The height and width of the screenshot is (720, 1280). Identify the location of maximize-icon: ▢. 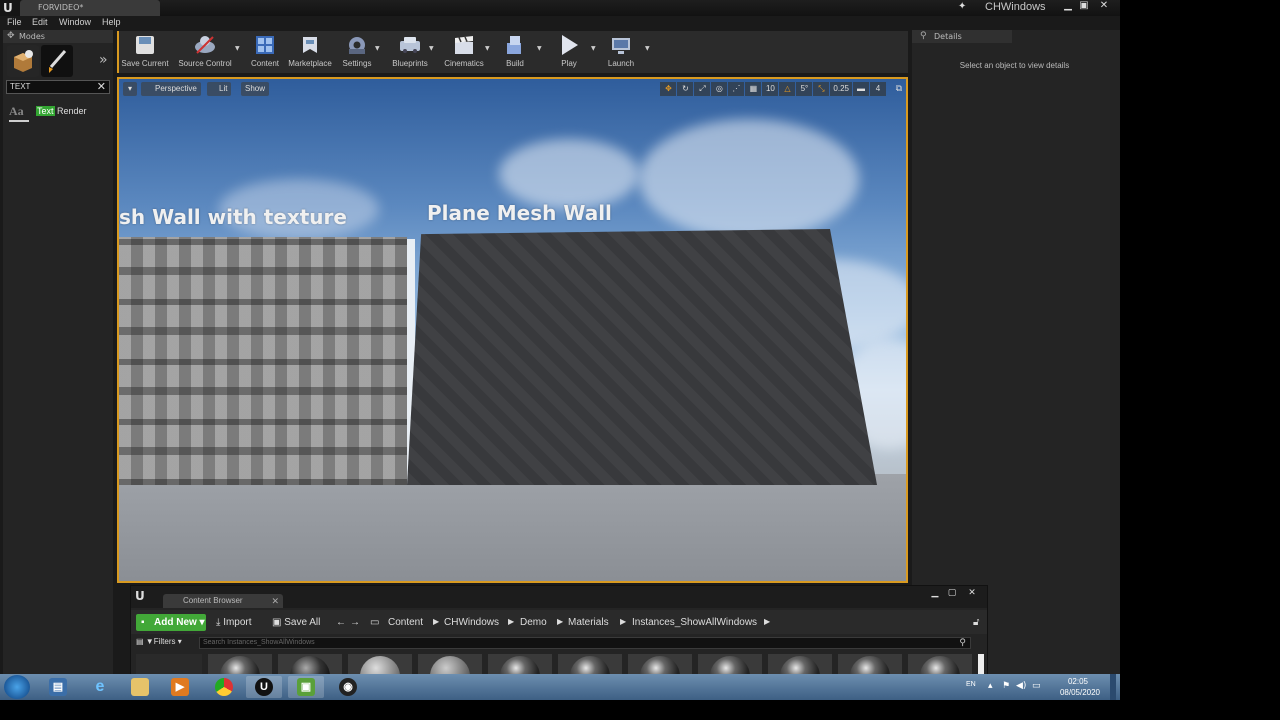
(952, 594).